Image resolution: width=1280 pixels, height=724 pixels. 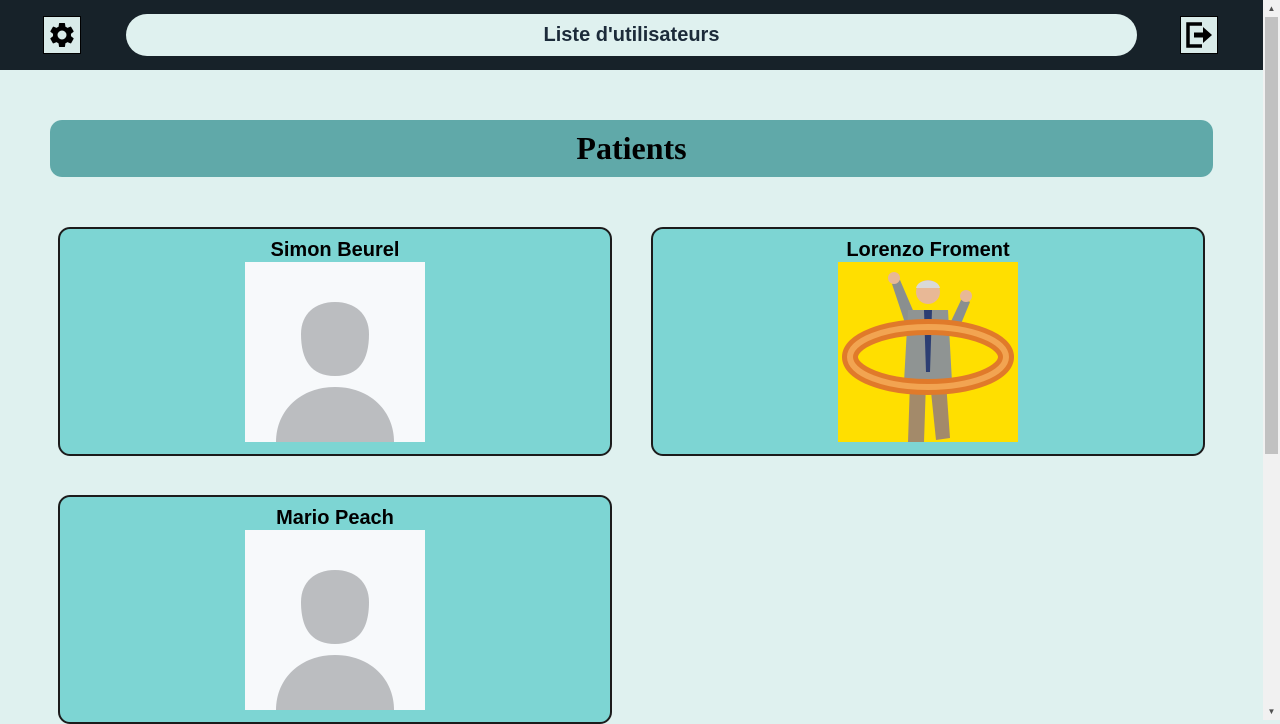 What do you see at coordinates (1271, 235) in the screenshot?
I see `scroll-thumb` at bounding box center [1271, 235].